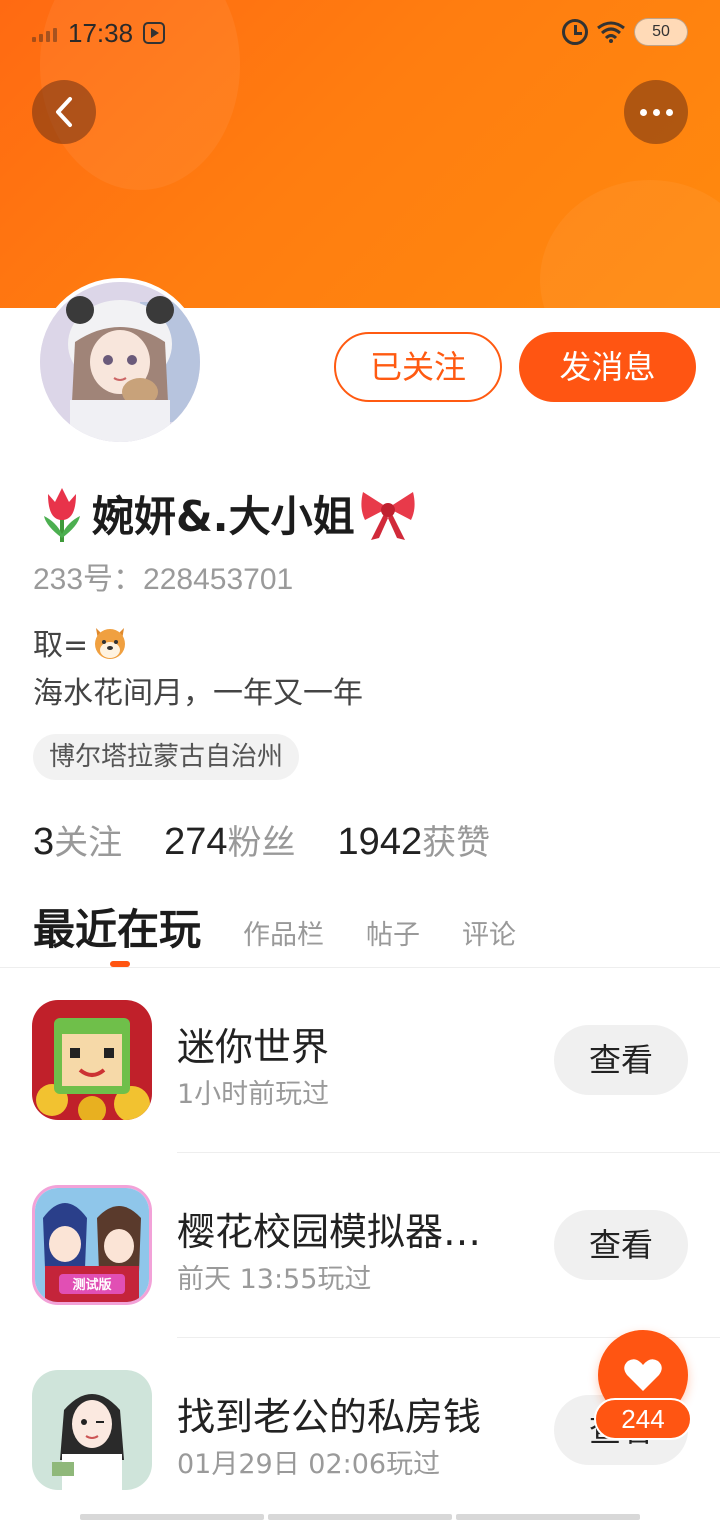 The width and height of the screenshot is (720, 1520). I want to click on status-bar: 17:38 50, so click(360, 33).